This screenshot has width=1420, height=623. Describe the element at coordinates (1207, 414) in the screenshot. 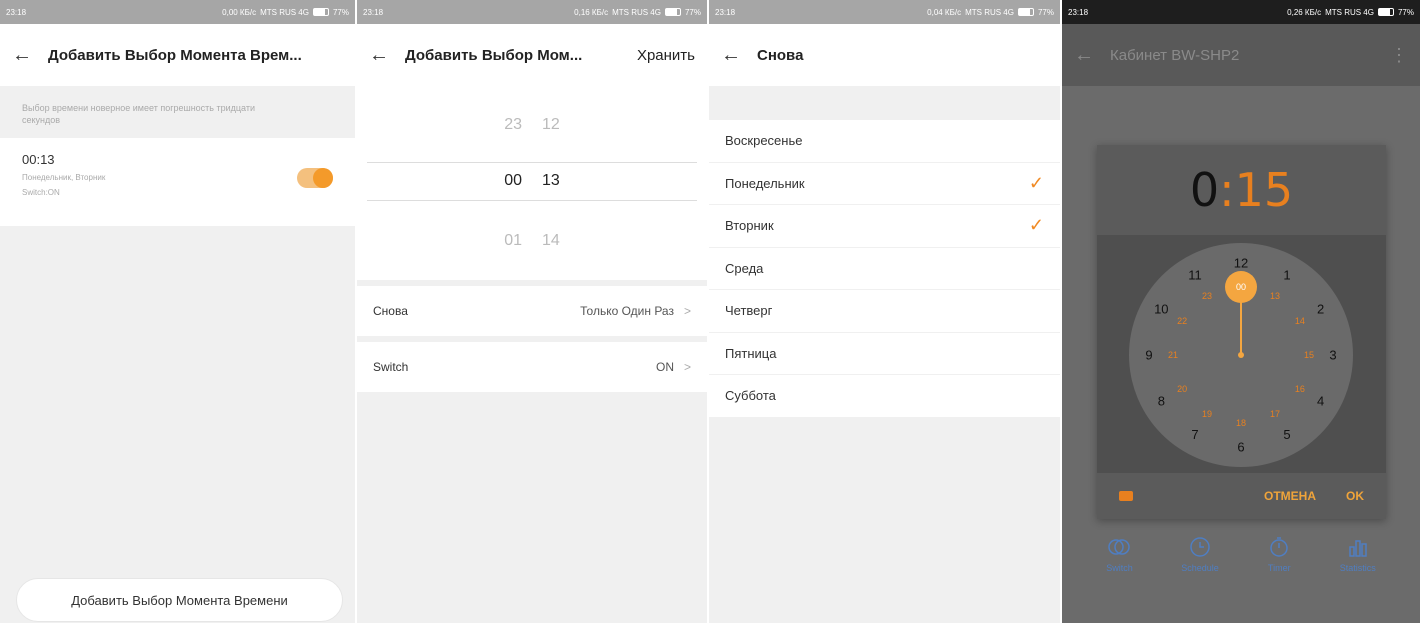

I see `clock-hour-inner: 19` at that location.